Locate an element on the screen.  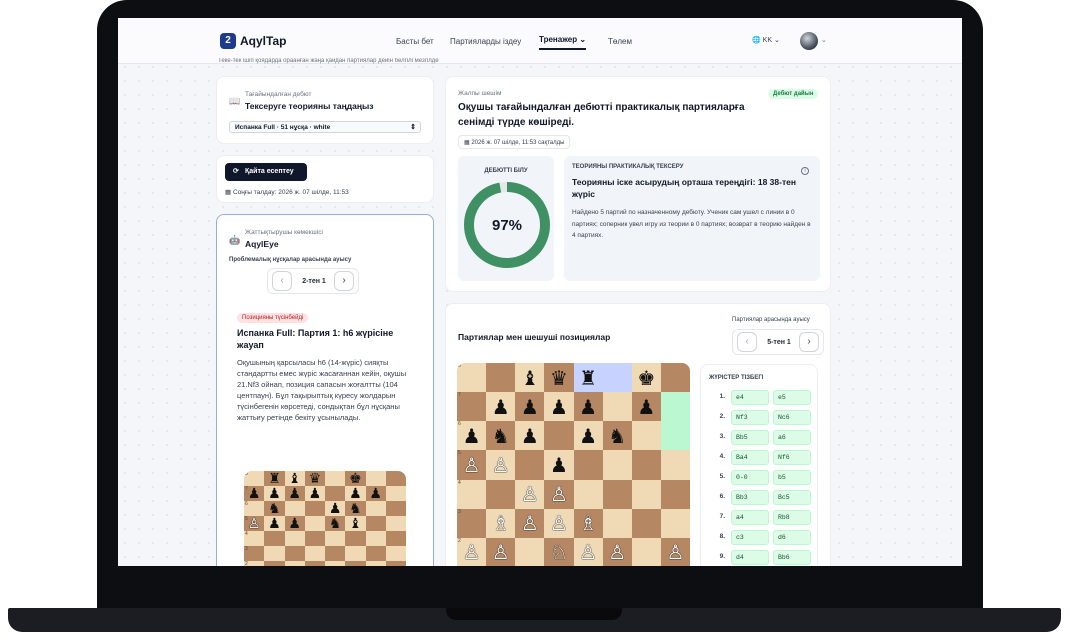
black-move: b5 is located at coordinates (792, 477).